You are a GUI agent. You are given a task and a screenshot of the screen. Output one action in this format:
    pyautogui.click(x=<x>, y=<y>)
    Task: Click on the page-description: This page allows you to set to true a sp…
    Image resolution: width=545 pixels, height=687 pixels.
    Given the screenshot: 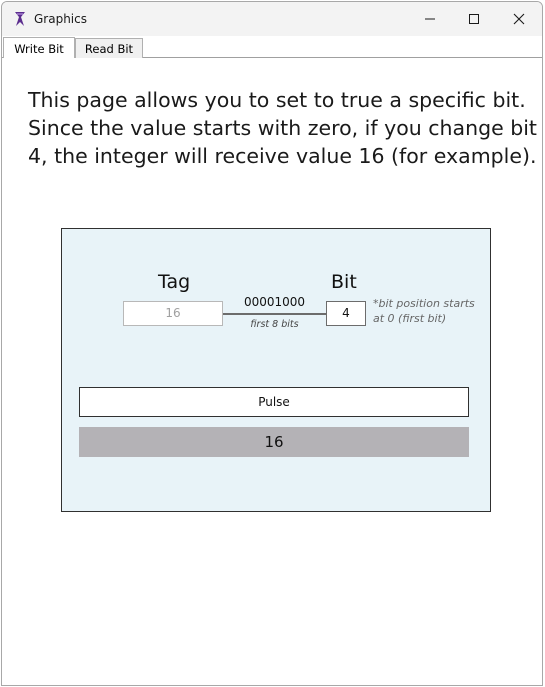 What is the action you would take?
    pyautogui.click(x=282, y=128)
    